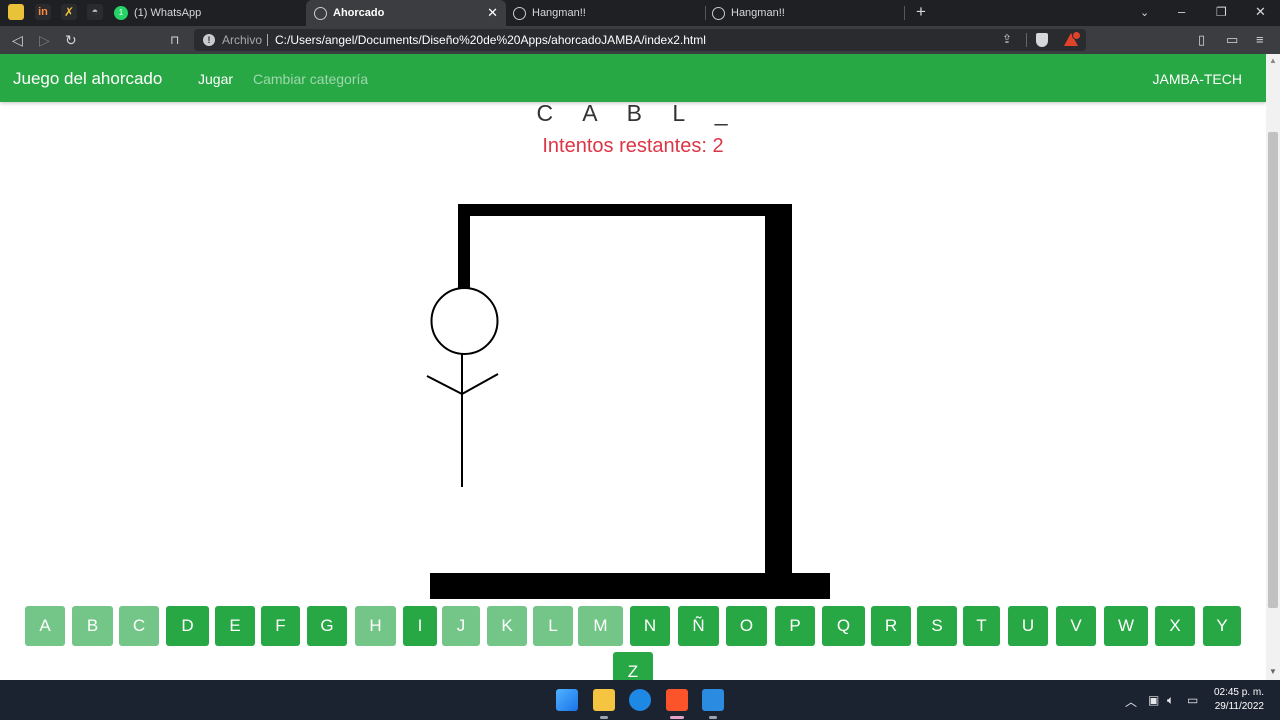 This screenshot has width=1280, height=720. Describe the element at coordinates (567, 700) in the screenshot. I see `start-windows-icon` at that location.